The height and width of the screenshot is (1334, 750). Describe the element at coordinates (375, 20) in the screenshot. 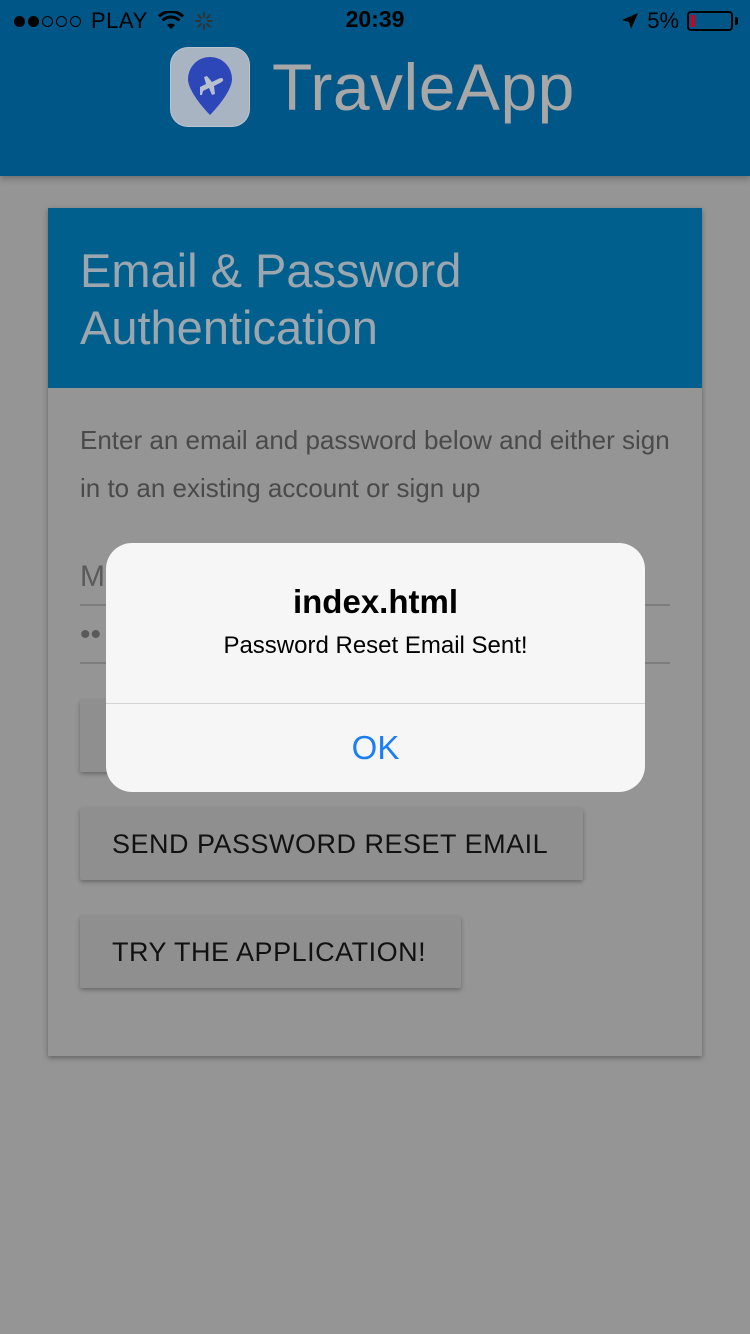

I see `status-bar: PLAY 20:39 5%` at that location.